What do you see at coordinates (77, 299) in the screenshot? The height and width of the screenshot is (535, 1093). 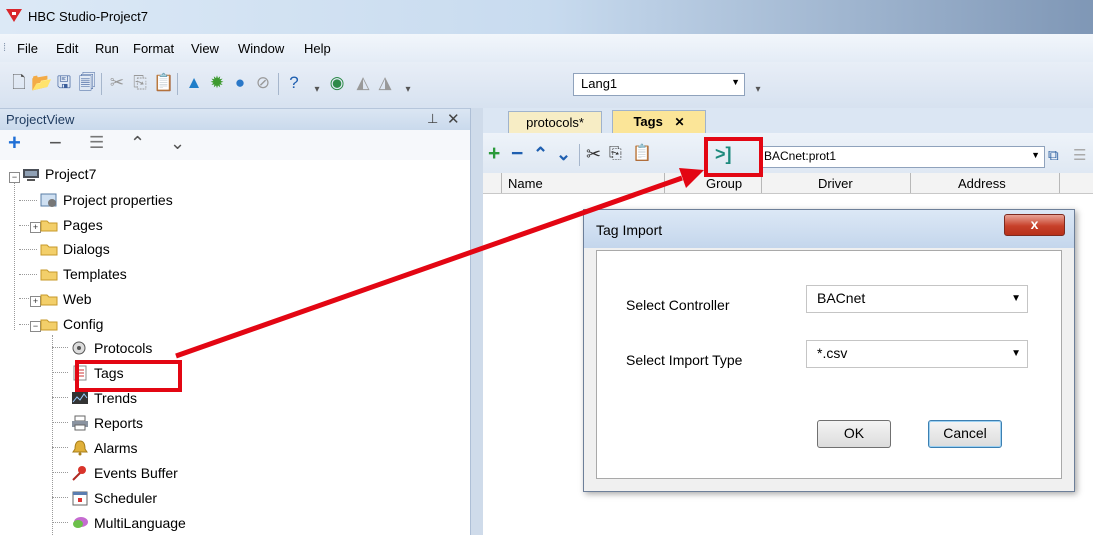 I see `tree-item-label: Web` at bounding box center [77, 299].